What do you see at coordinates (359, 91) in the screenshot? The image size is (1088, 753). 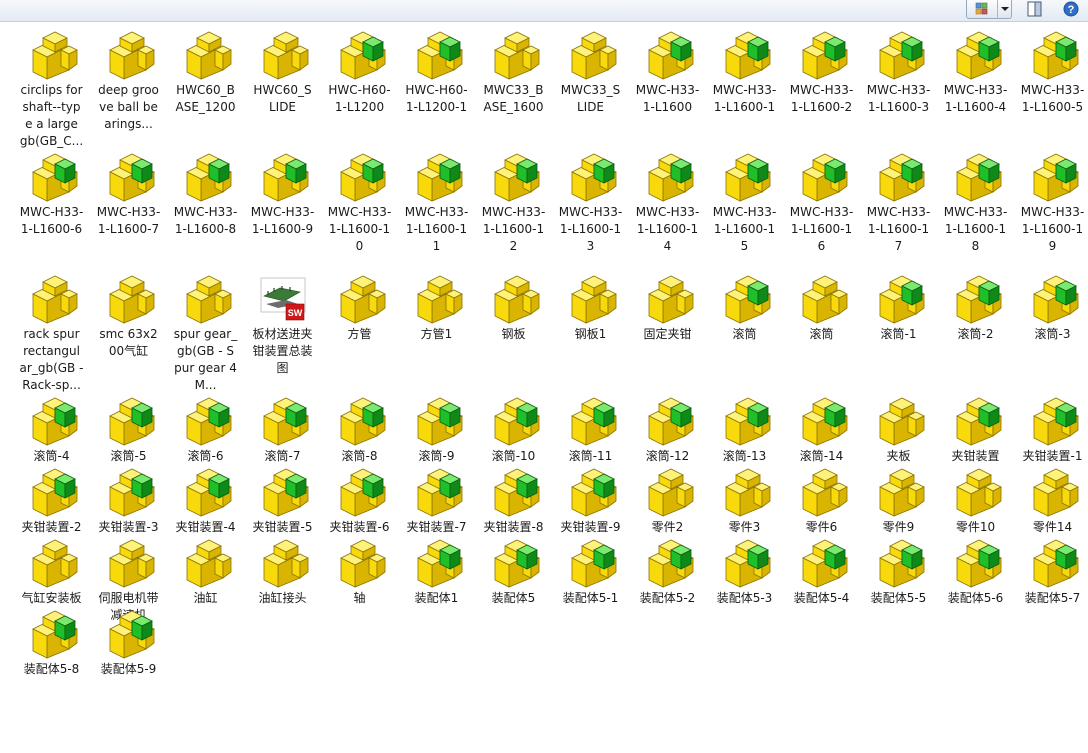 I see `file-item: HWC-H60-1-L1200` at bounding box center [359, 91].